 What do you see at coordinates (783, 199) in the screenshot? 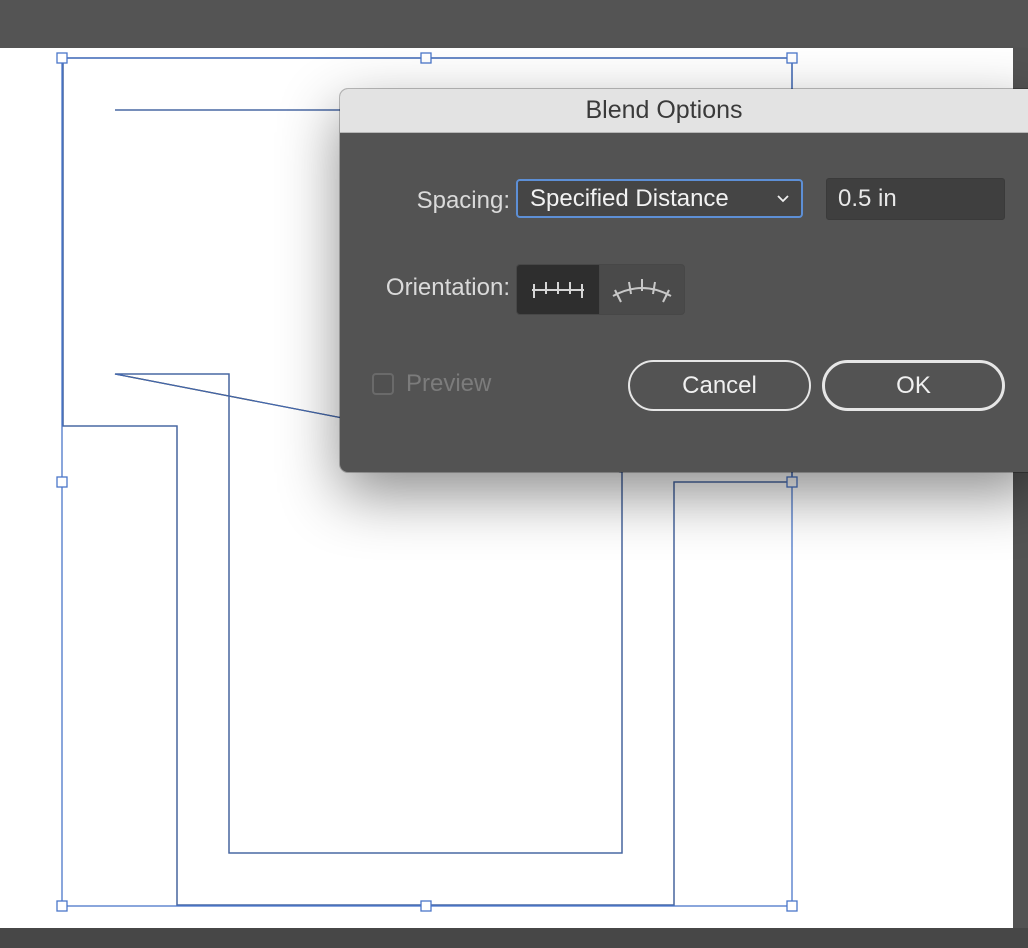
I see `chevron-down-icon` at bounding box center [783, 199].